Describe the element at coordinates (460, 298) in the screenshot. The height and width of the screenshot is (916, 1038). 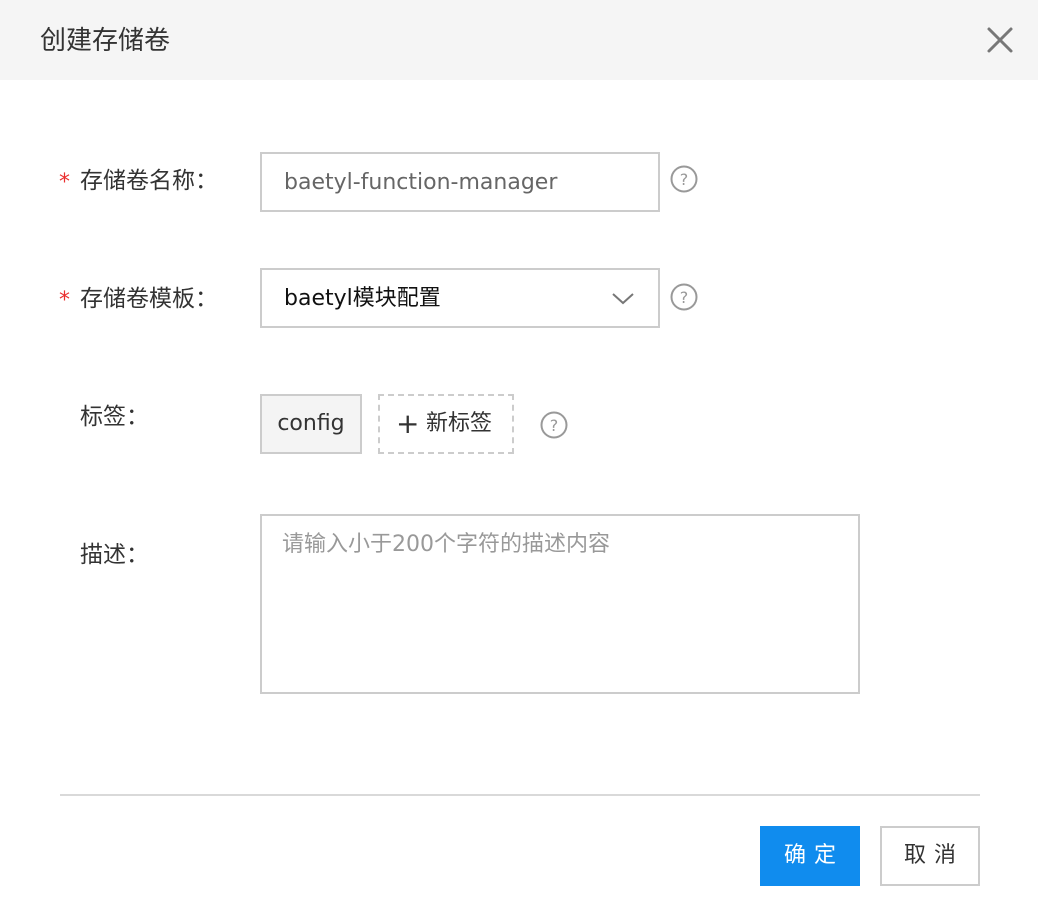
I see `volume-template-select: baetyl模块配置` at that location.